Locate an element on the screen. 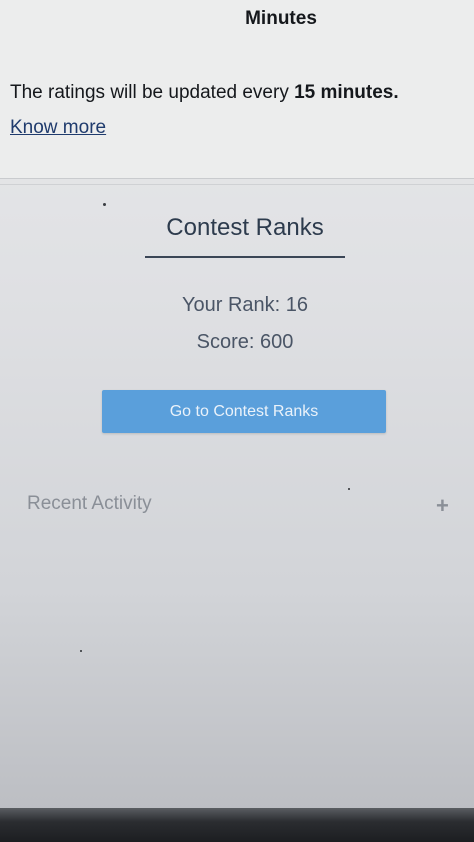 The width and height of the screenshot is (474, 842). title-underline is located at coordinates (245, 257).